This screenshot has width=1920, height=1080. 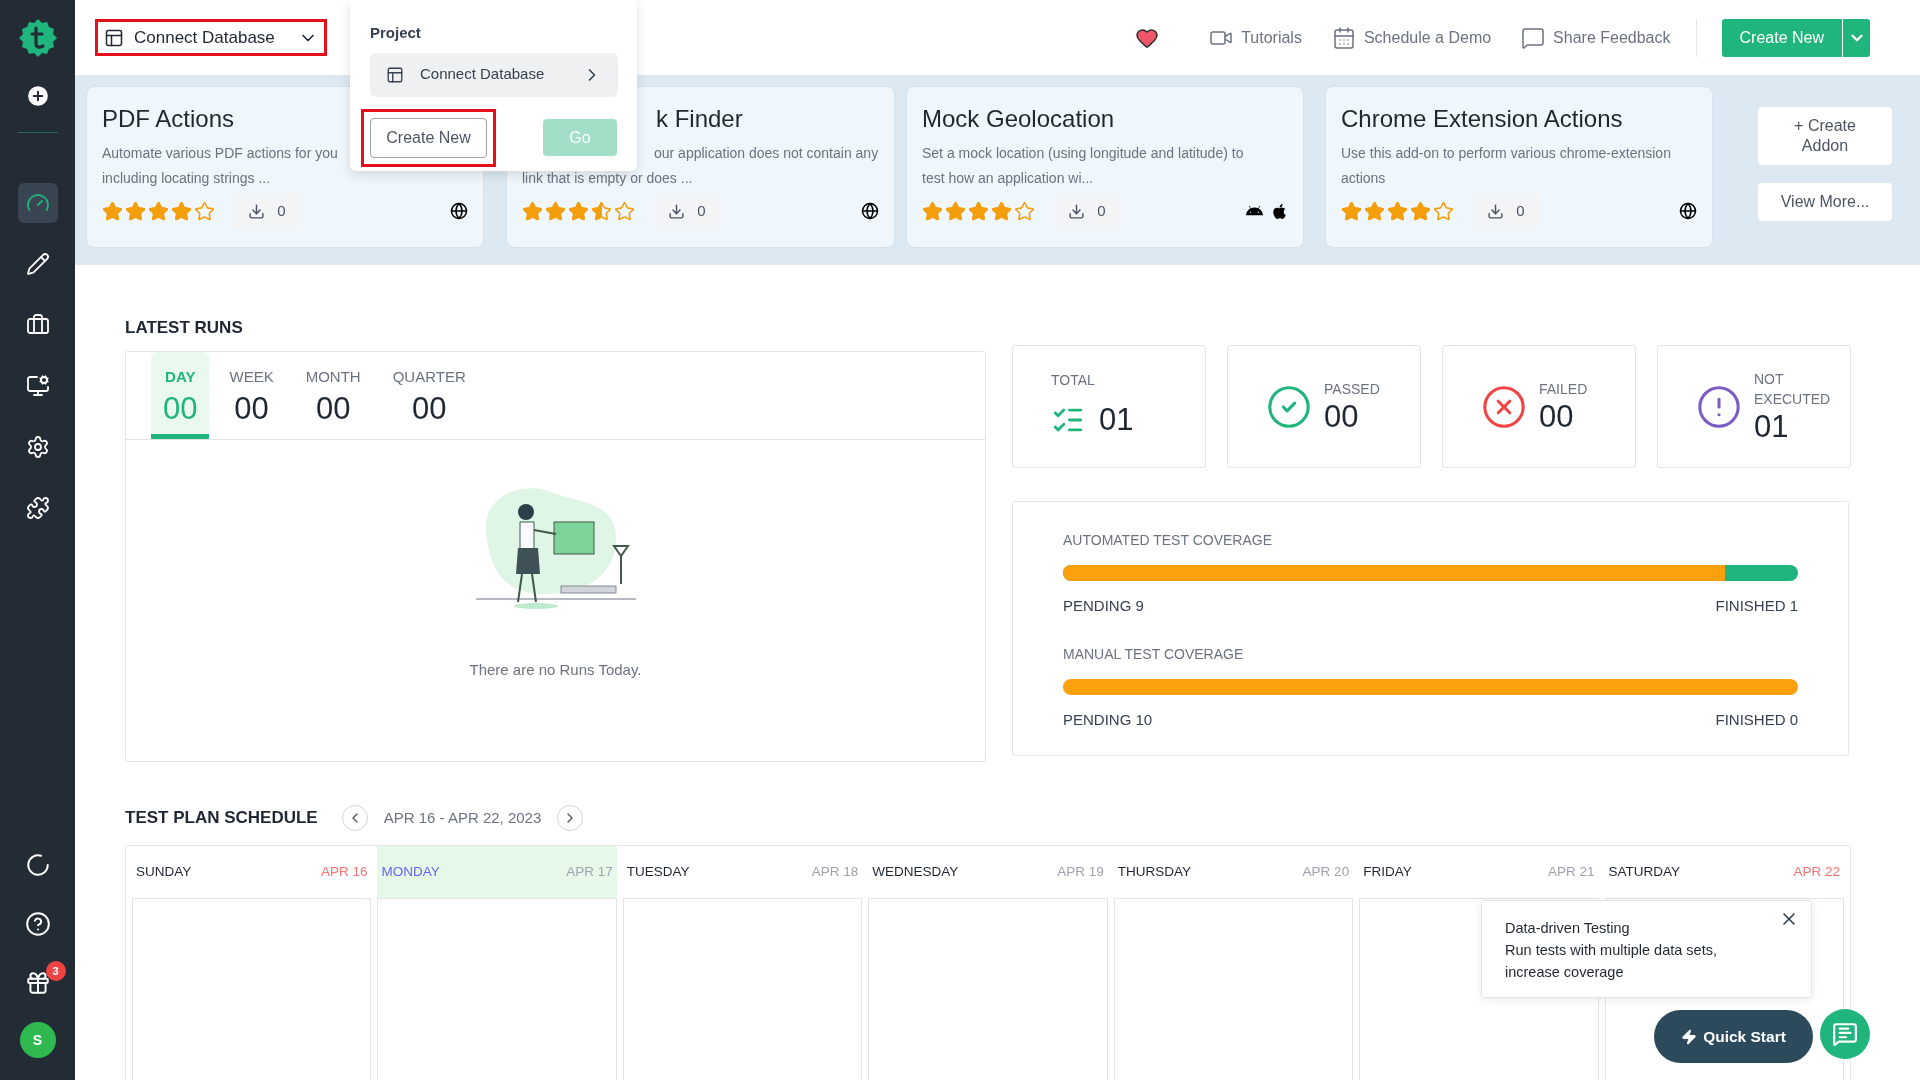 What do you see at coordinates (184, 328) in the screenshot?
I see `section-title: LATEST RUNS` at bounding box center [184, 328].